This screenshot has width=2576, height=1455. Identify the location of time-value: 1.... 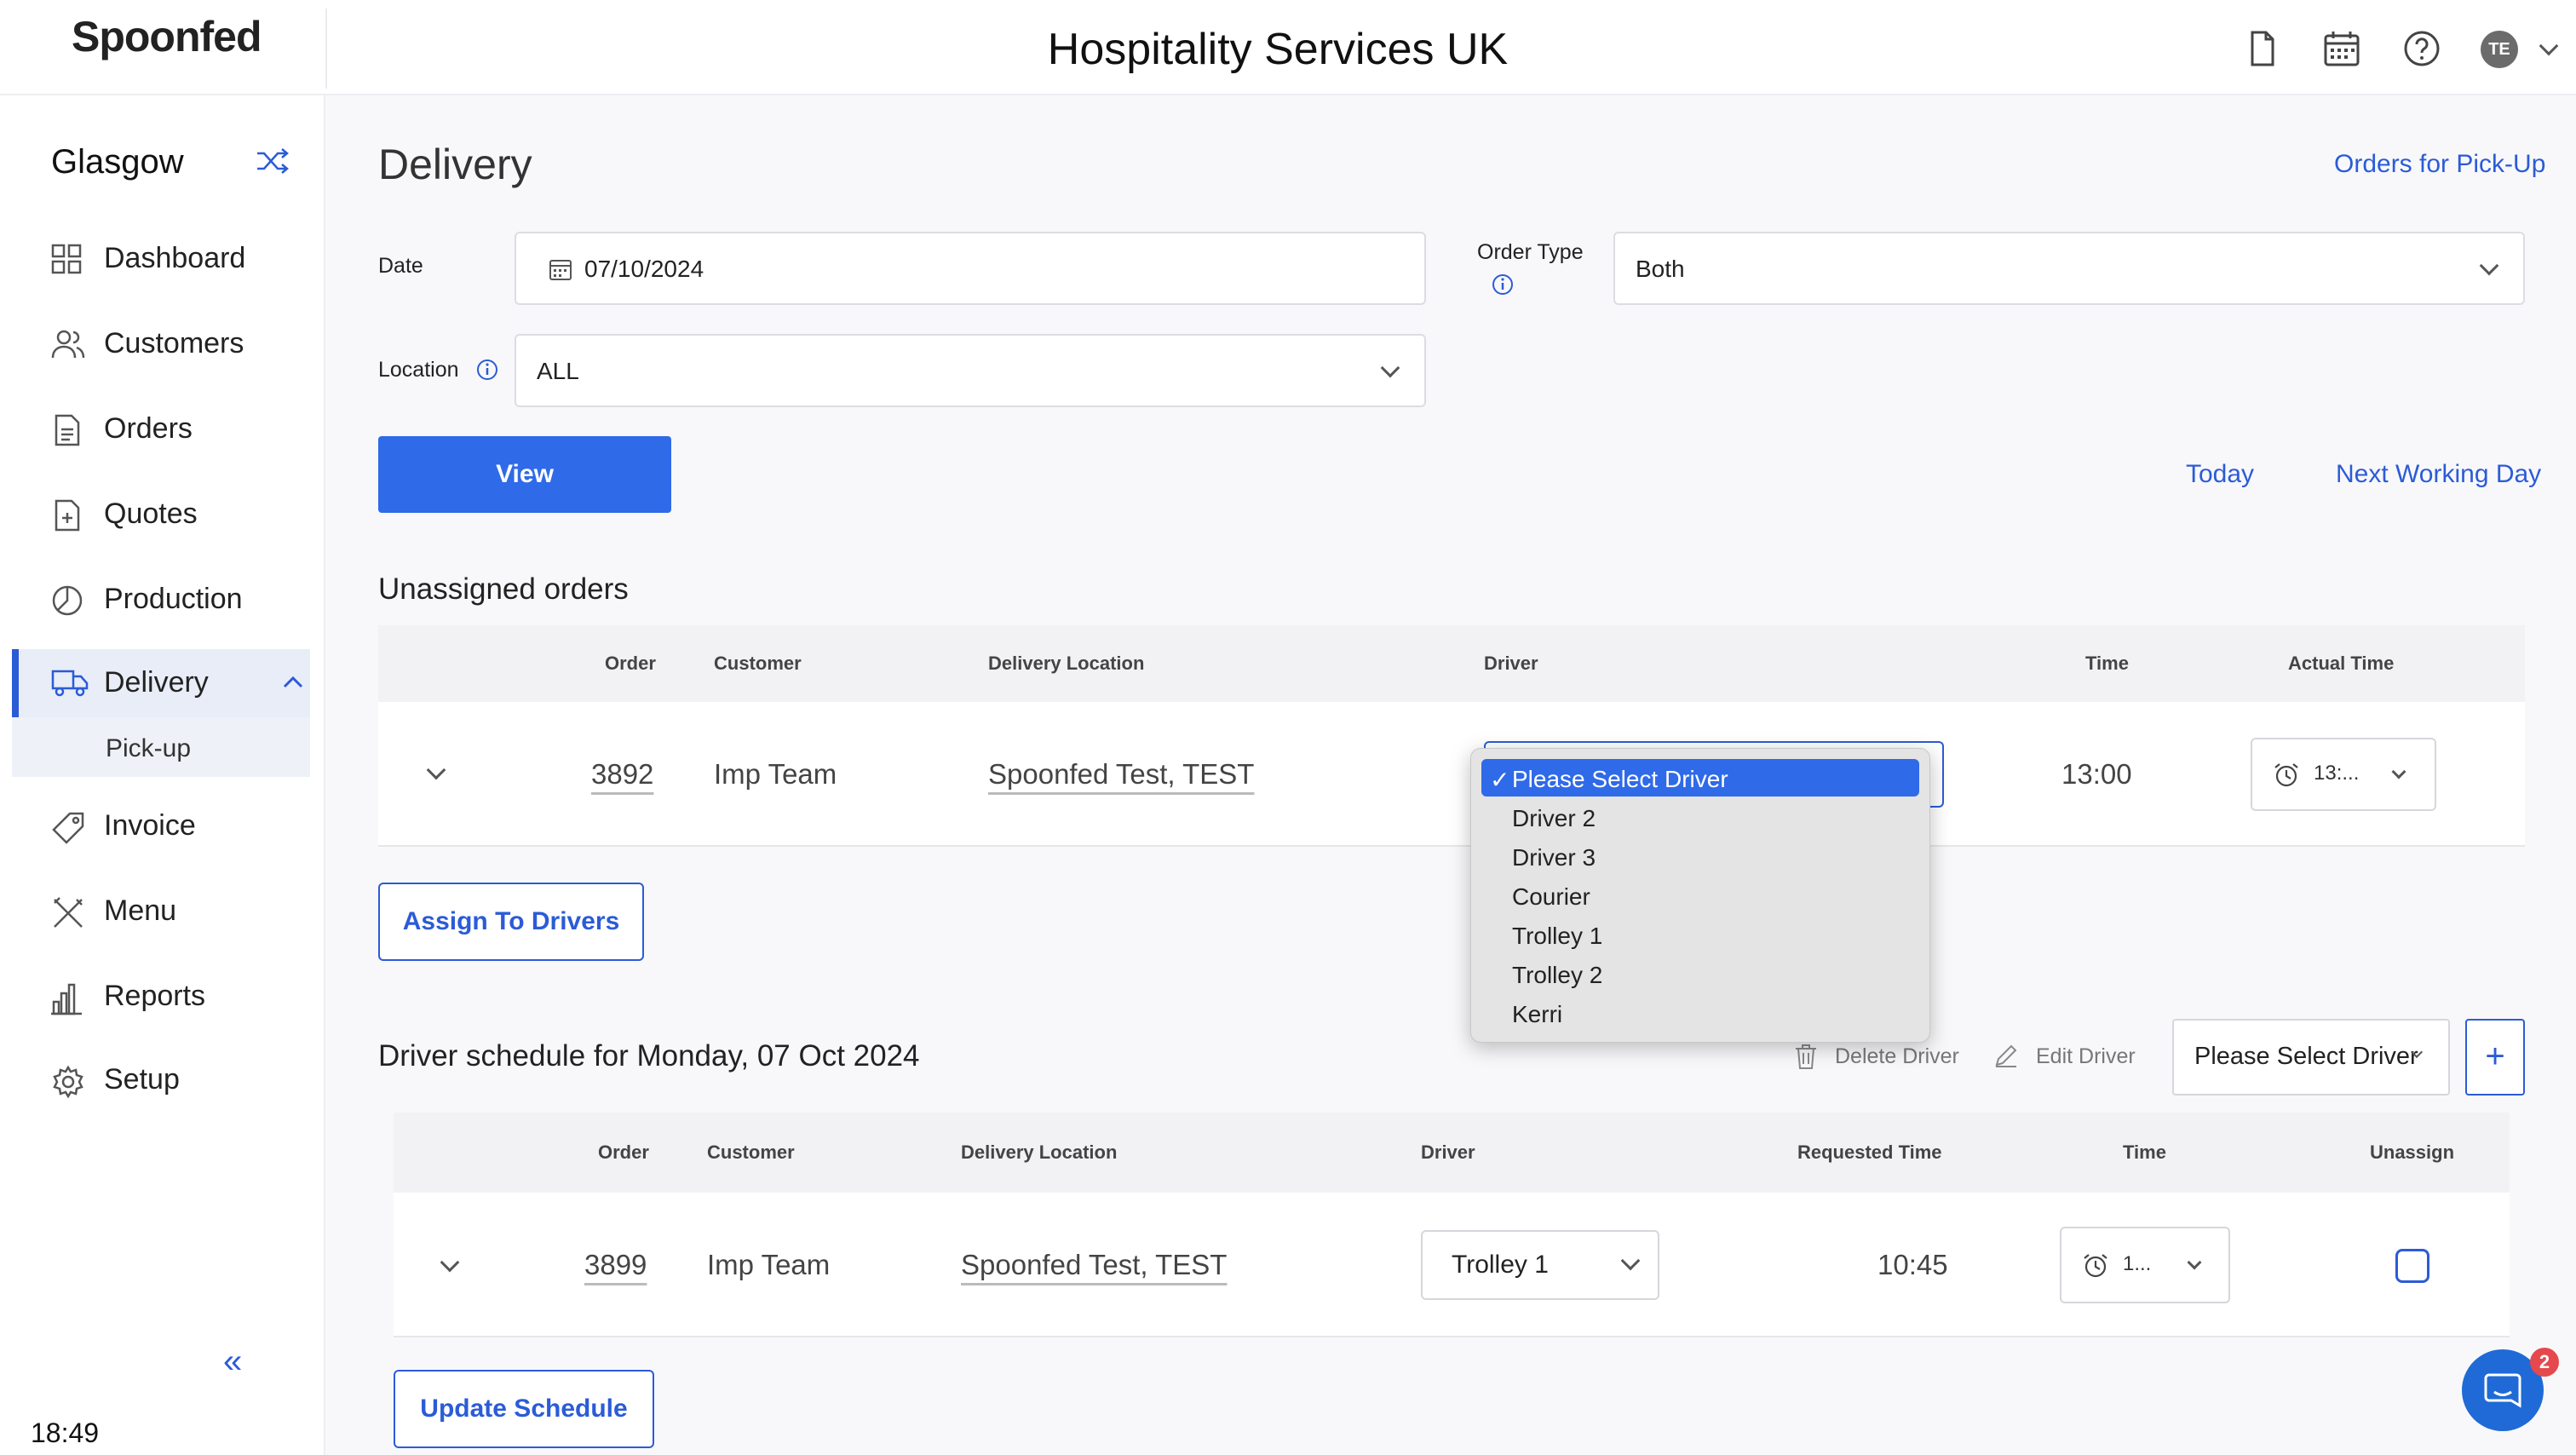
(2138, 1264).